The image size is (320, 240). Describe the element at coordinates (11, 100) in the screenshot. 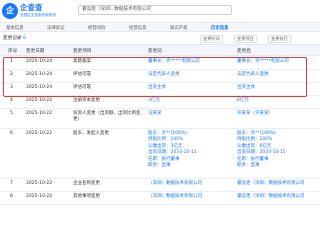

I see `row-index: 4` at that location.